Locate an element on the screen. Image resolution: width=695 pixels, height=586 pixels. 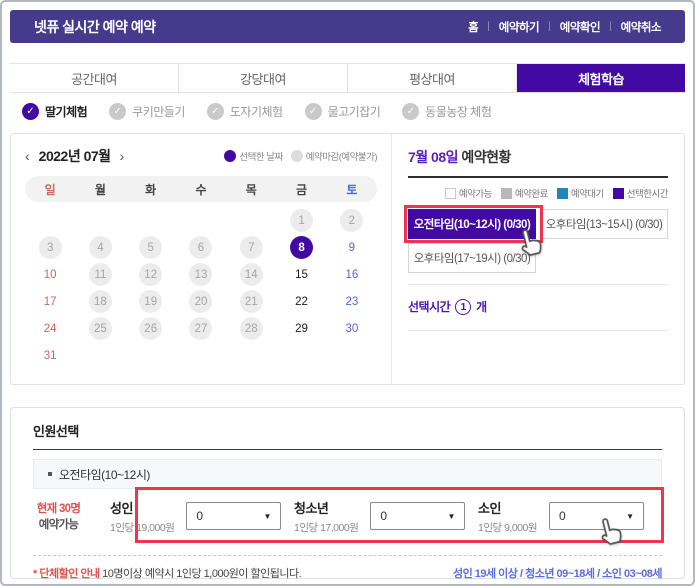
option-fishing: ✓ 물고기잡기 is located at coordinates (342, 111).